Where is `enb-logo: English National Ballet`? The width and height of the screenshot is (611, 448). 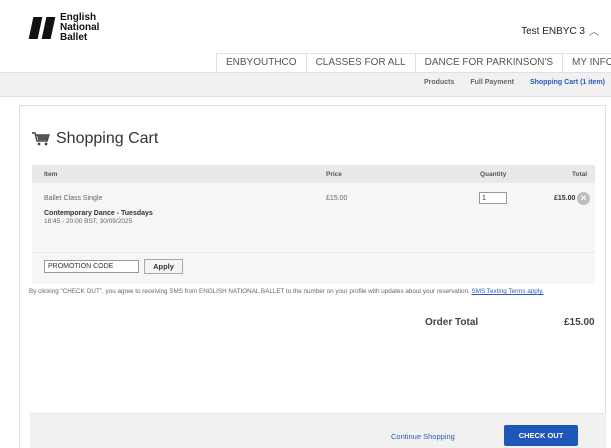
enb-logo: English National Ballet is located at coordinates (63, 28).